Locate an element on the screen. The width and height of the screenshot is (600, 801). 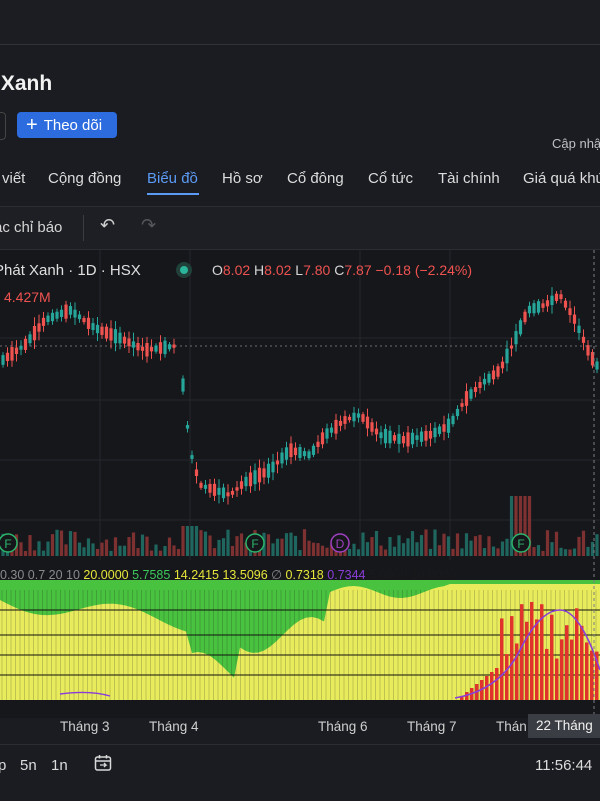
follow-button: + Theo dõi is located at coordinates (67, 125).